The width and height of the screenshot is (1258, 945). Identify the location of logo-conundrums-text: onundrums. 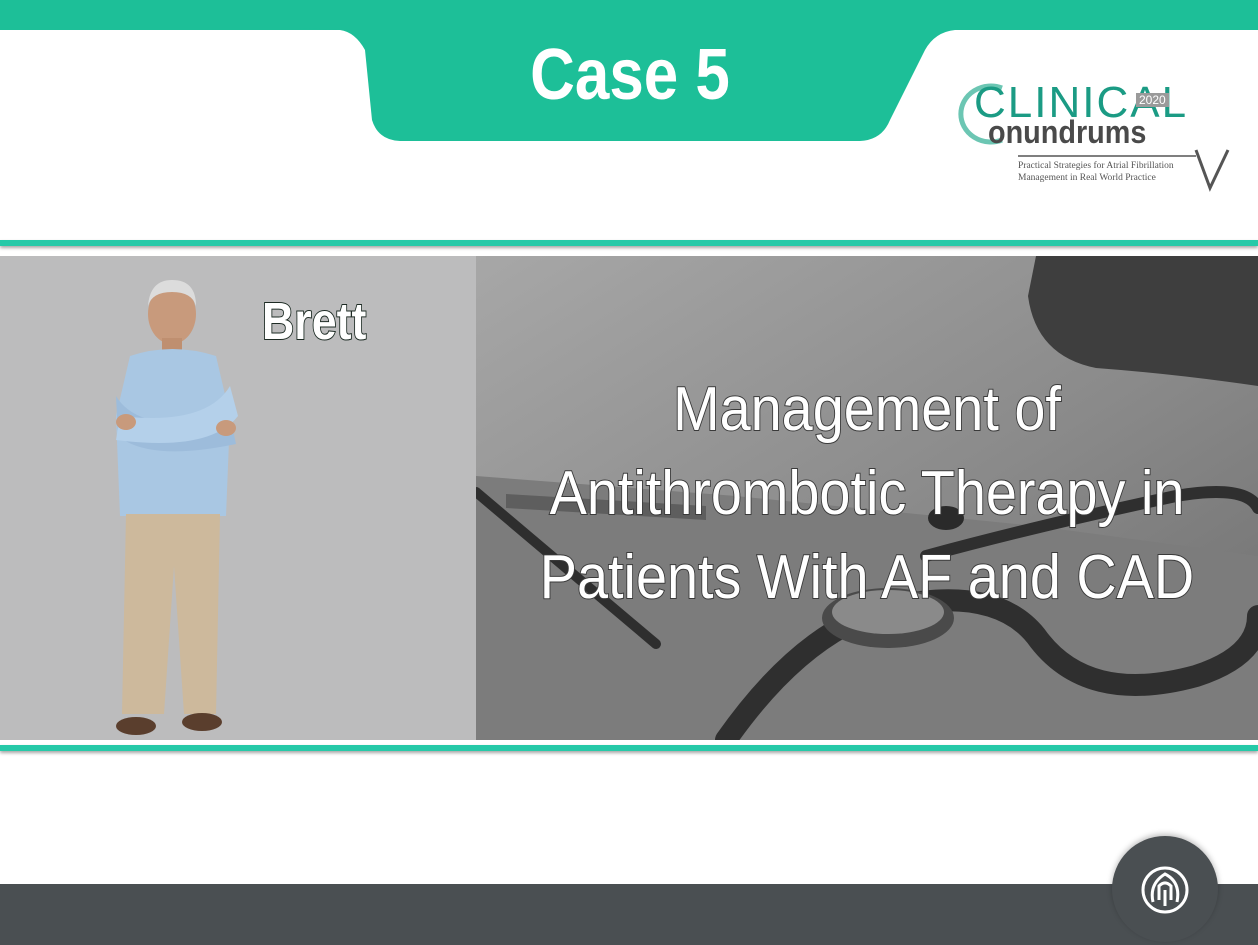
(1067, 132).